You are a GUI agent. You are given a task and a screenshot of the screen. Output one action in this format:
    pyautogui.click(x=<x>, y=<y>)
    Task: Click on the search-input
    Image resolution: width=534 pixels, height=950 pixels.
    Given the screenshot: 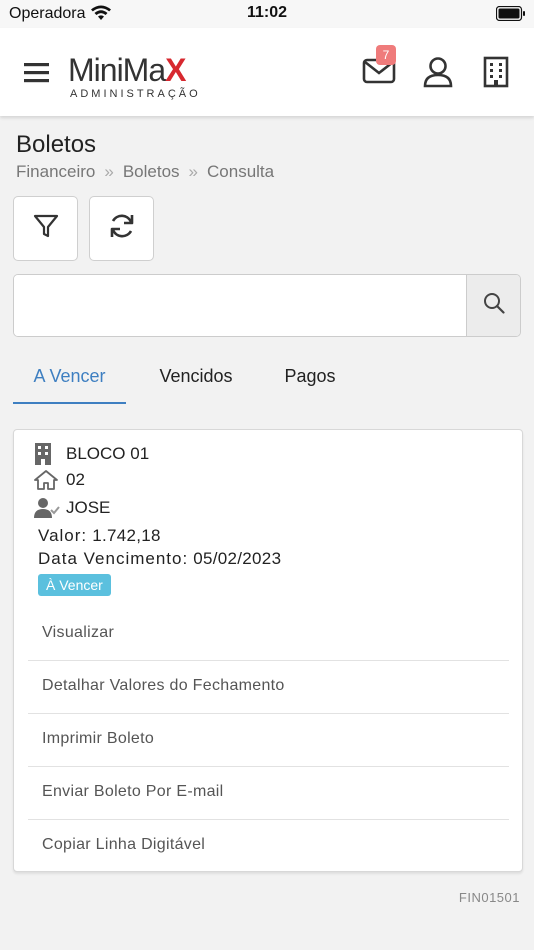 What is the action you would take?
    pyautogui.click(x=240, y=305)
    